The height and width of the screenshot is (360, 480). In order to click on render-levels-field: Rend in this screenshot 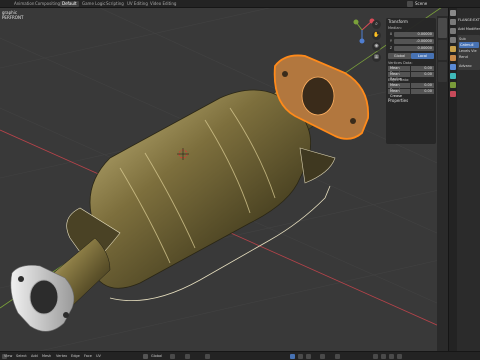, I will do `click(469, 57)`.